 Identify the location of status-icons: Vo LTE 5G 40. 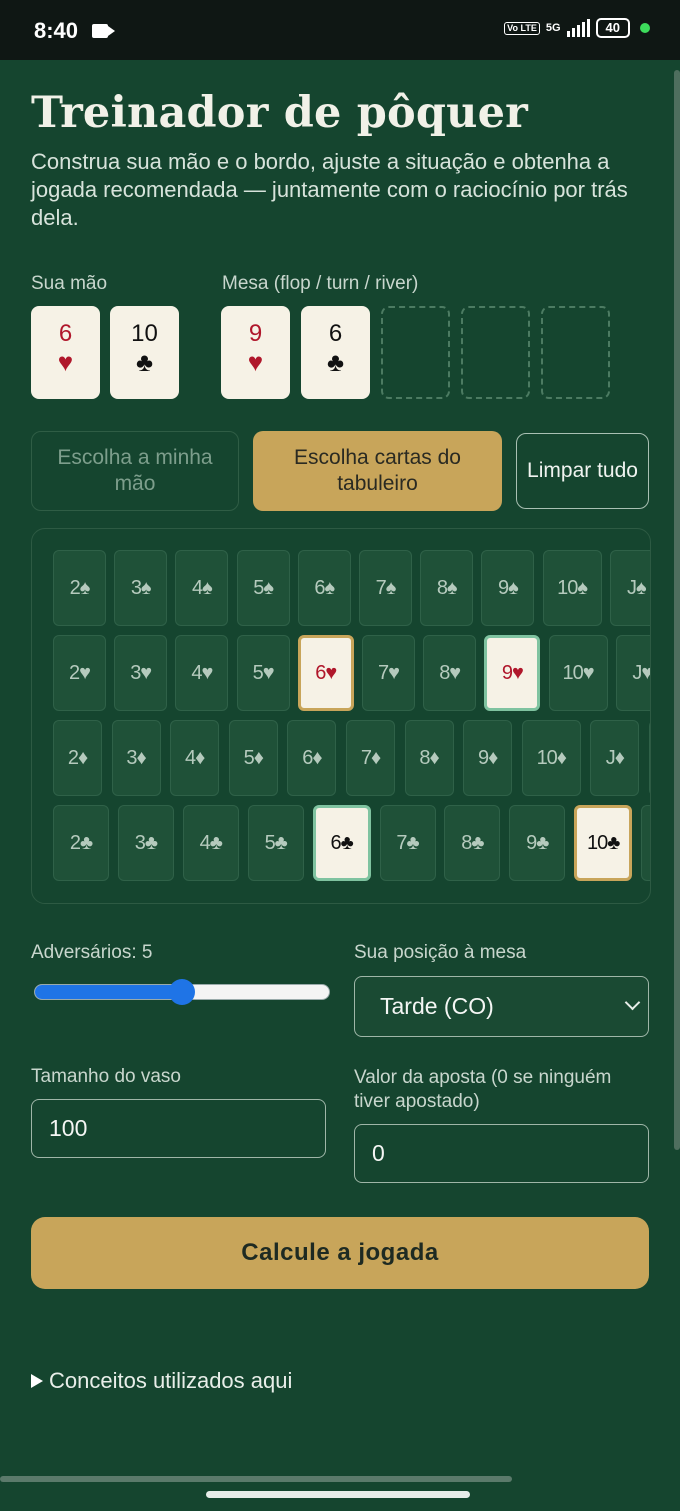
(577, 28).